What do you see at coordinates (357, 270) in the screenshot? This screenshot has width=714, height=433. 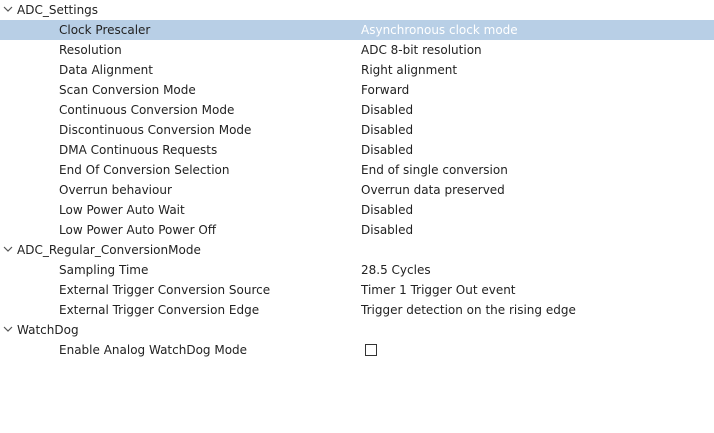 I see `param-row-sampling-time: Sampling Time 28.5 Cycles` at bounding box center [357, 270].